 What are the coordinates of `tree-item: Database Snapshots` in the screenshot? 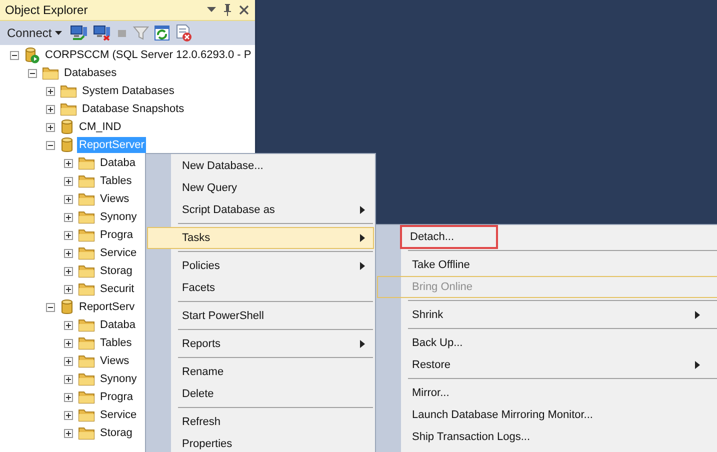 It's located at (133, 109).